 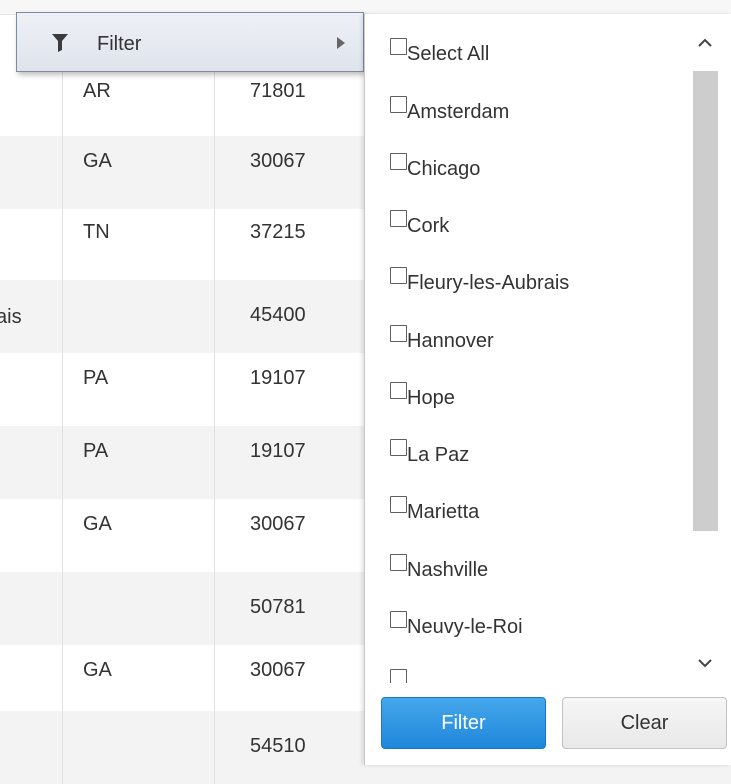 I want to click on city-cell: ais, so click(x=11, y=317).